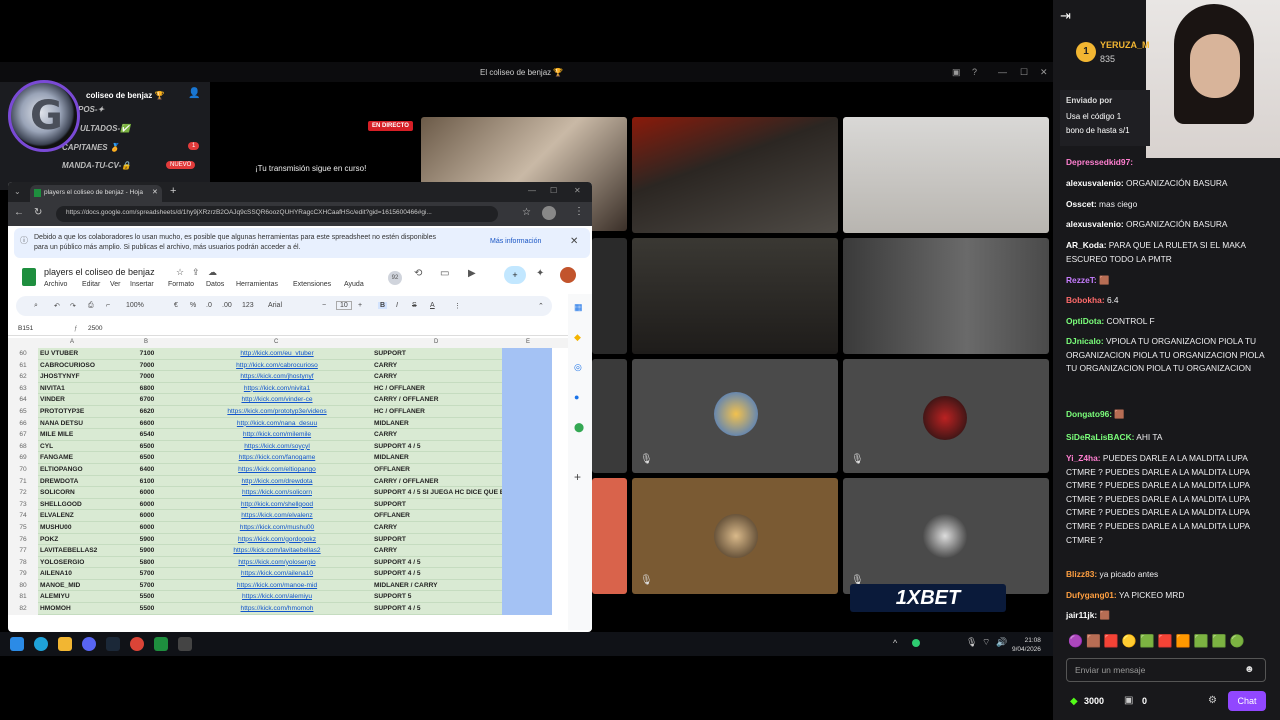 This screenshot has height=720, width=1280. Describe the element at coordinates (75, 493) in the screenshot. I see `cell-name: SOLICORN` at that location.